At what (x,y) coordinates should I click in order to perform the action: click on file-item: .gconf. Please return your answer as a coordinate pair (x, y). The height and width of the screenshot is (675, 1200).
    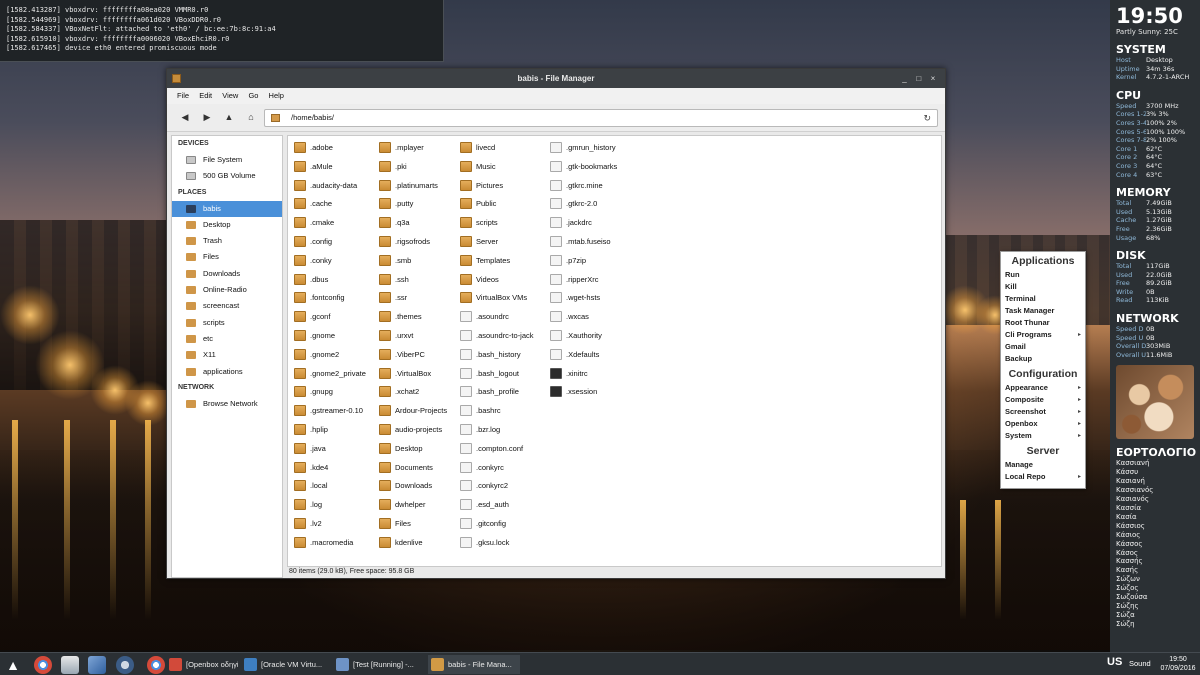
    Looking at the image, I should click on (329, 317).